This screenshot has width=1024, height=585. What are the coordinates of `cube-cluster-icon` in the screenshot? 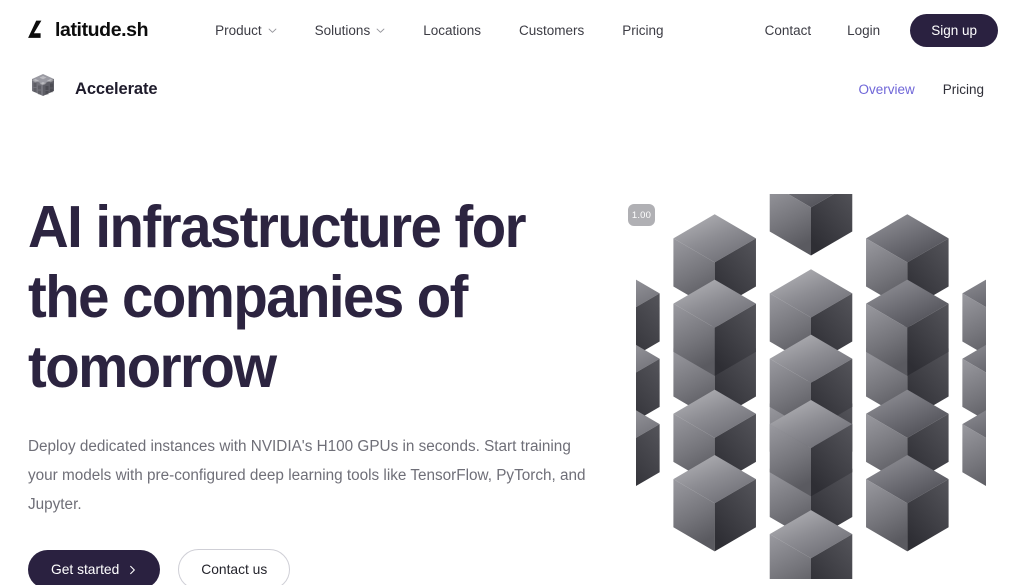 It's located at (43, 85).